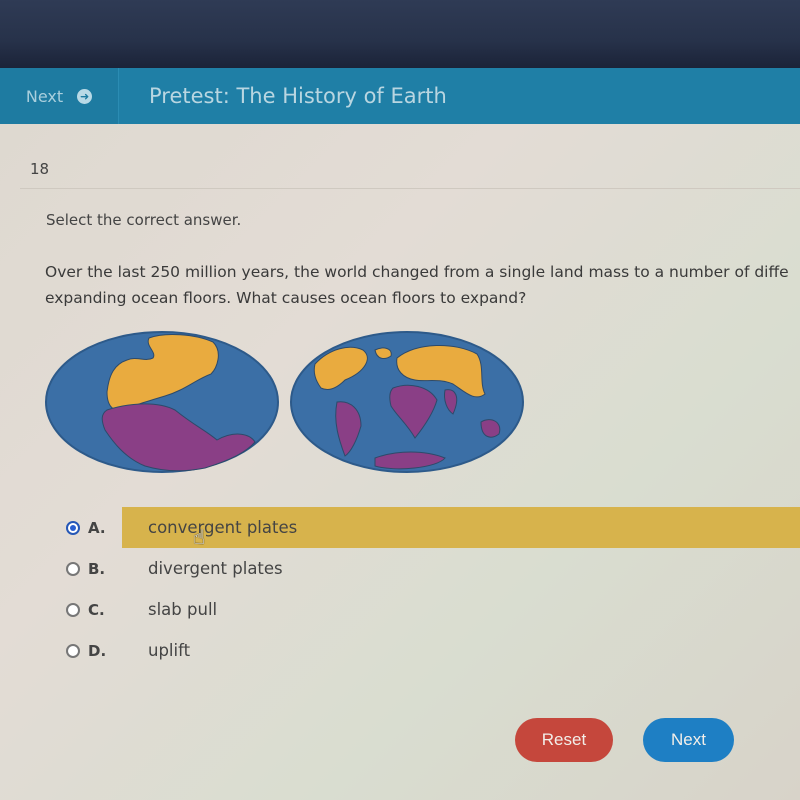 Image resolution: width=800 pixels, height=800 pixels. What do you see at coordinates (223, 527) in the screenshot?
I see `answer-text: convergent plates` at bounding box center [223, 527].